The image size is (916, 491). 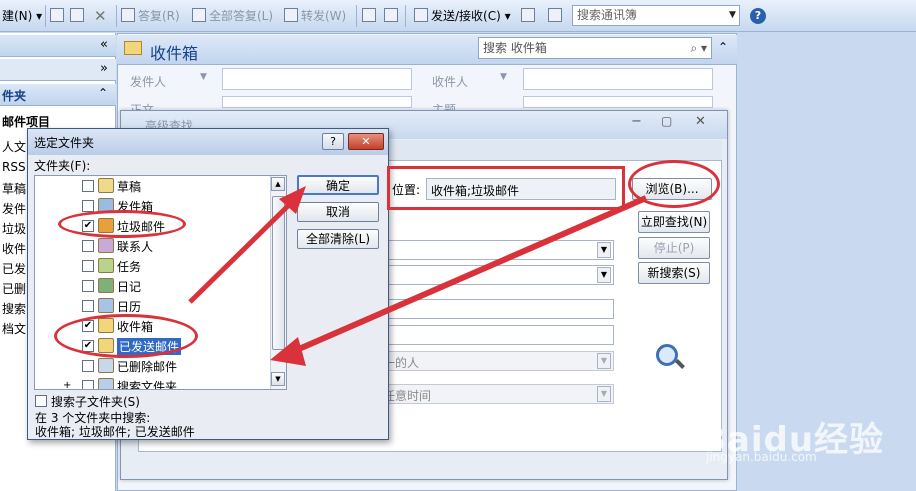 What do you see at coordinates (529, 16) in the screenshot?
I see `address-book-icon` at bounding box center [529, 16].